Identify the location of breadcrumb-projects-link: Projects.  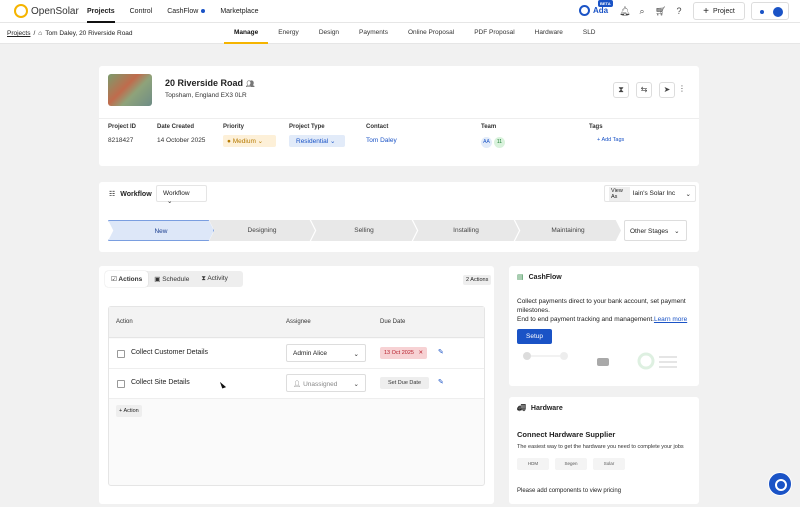
(18, 33).